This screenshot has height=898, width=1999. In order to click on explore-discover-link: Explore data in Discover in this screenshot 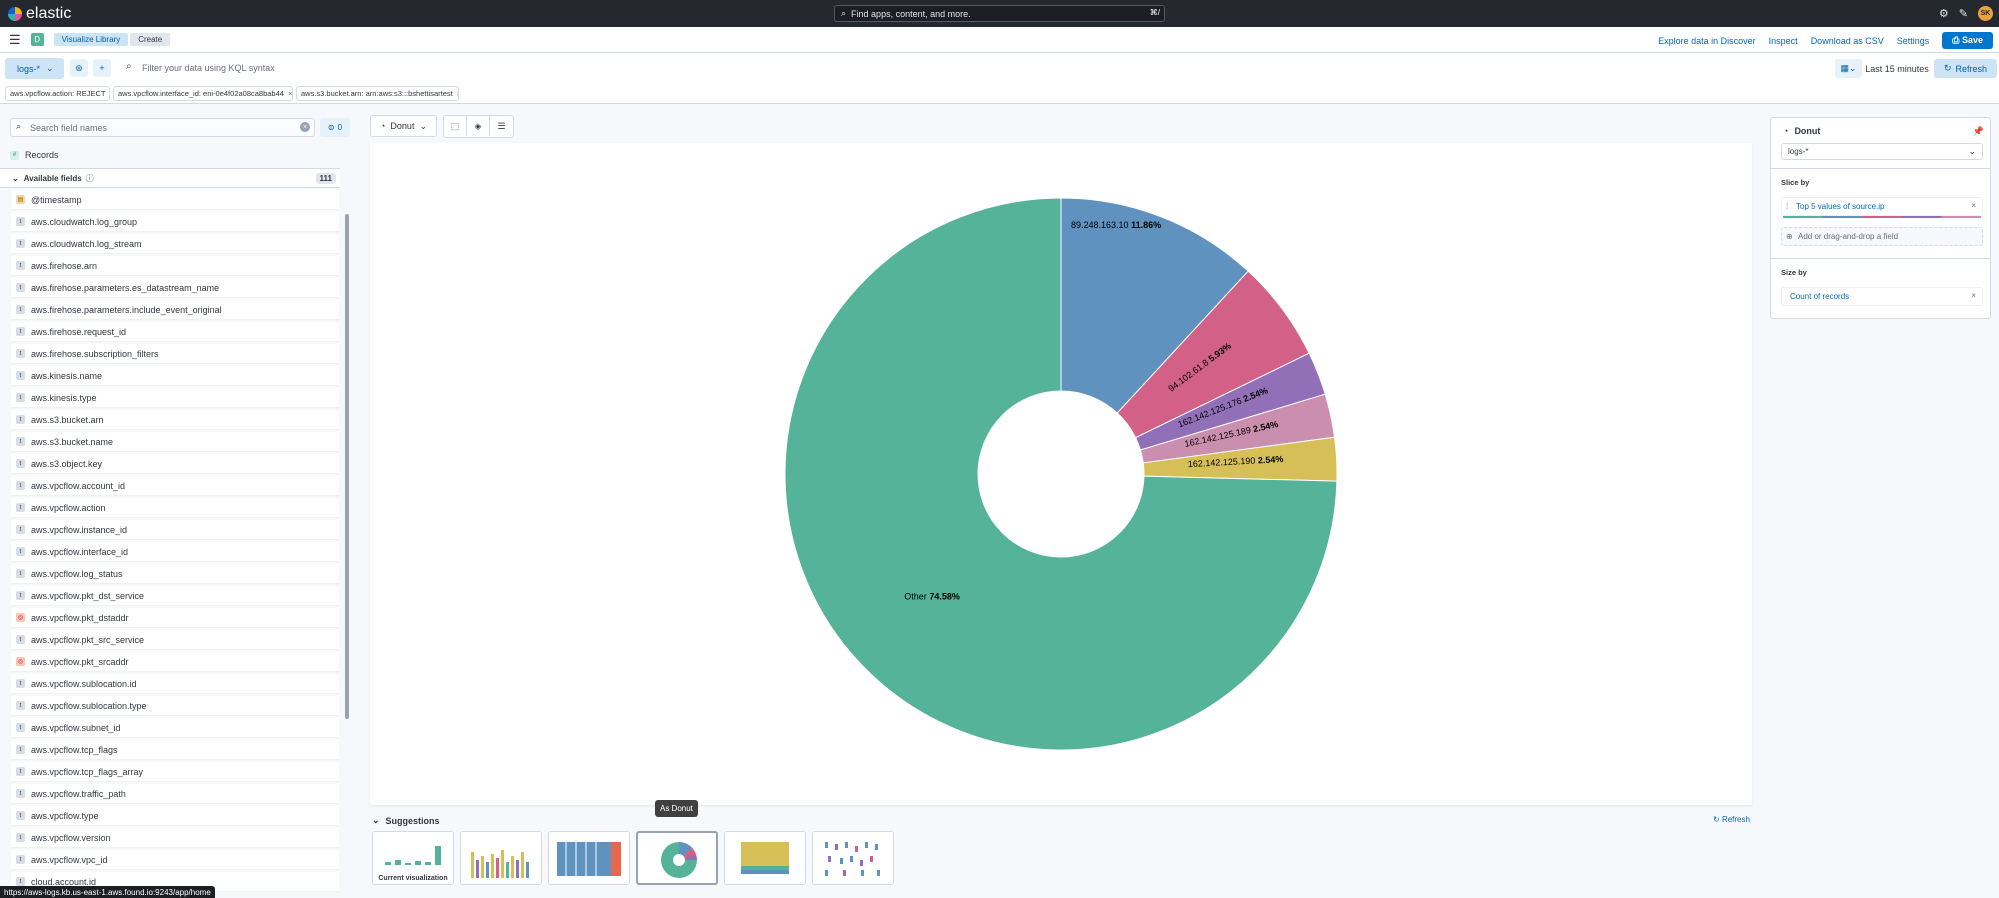, I will do `click(1707, 41)`.